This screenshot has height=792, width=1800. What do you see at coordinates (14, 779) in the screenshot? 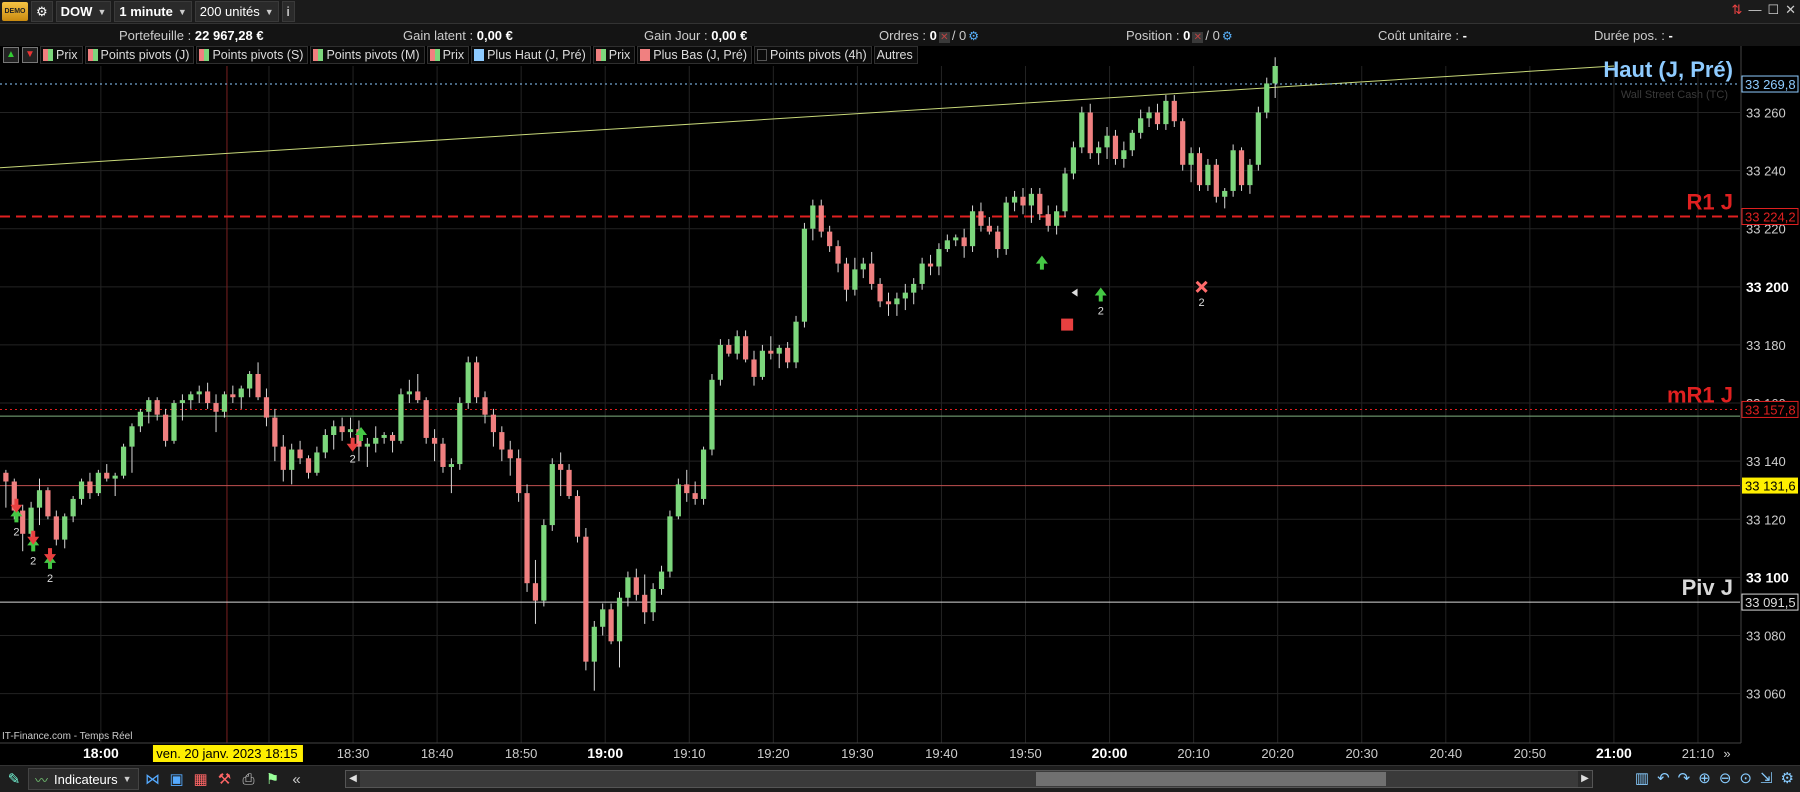
I see `pencil-icon: ✎` at bounding box center [14, 779].